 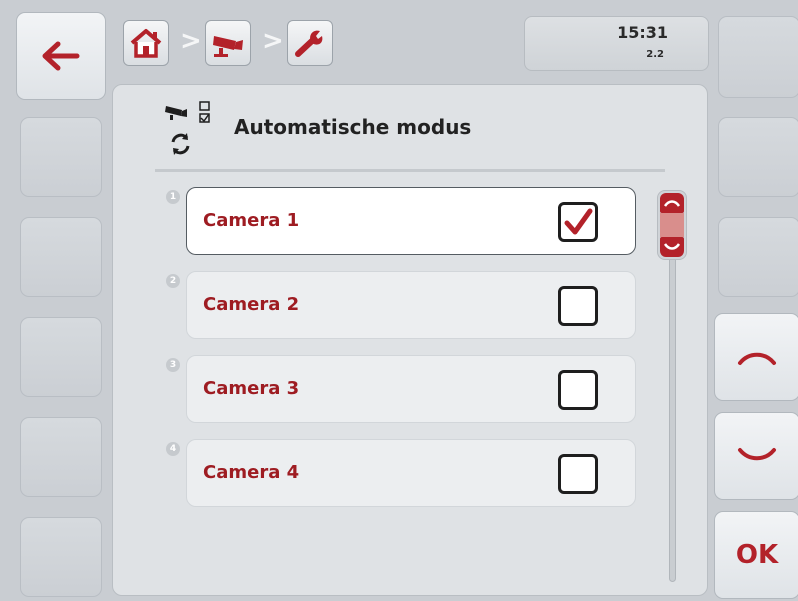 I want to click on page-icon, so click(x=189, y=130).